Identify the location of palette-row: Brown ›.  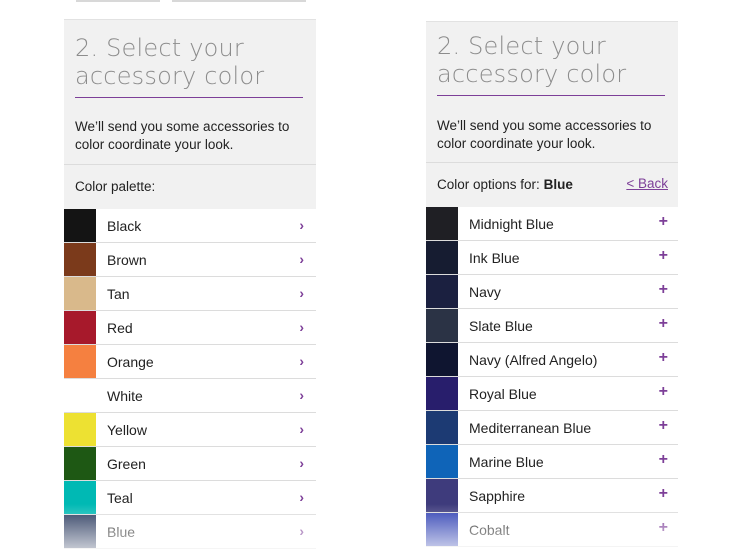
(190, 260).